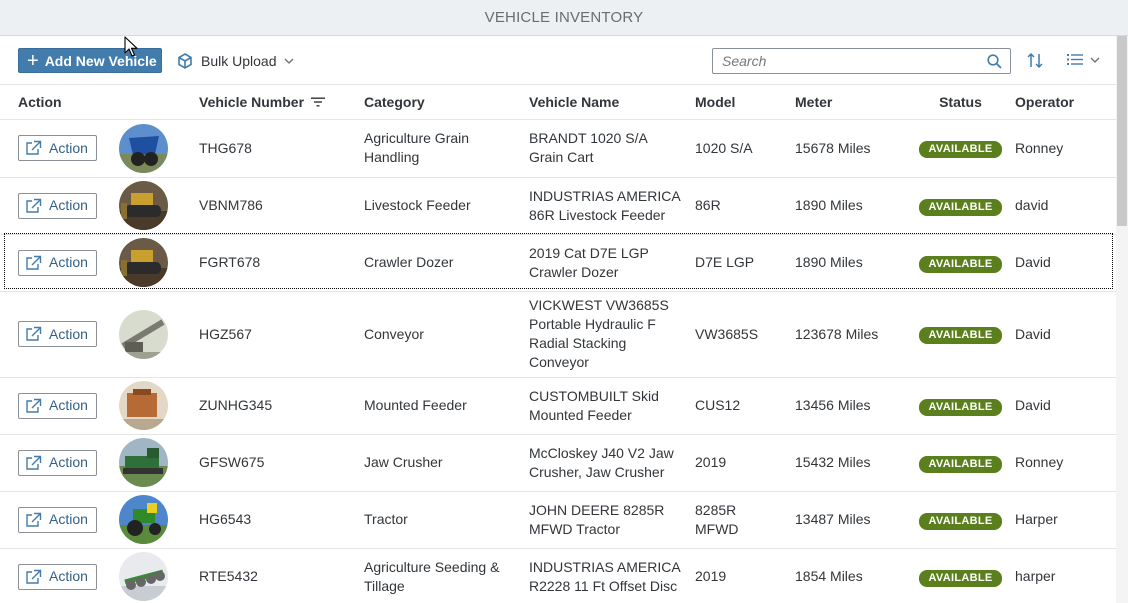 The width and height of the screenshot is (1128, 603). What do you see at coordinates (597, 214) in the screenshot?
I see `vehicle-name-line: 86R Livestock Feeder` at bounding box center [597, 214].